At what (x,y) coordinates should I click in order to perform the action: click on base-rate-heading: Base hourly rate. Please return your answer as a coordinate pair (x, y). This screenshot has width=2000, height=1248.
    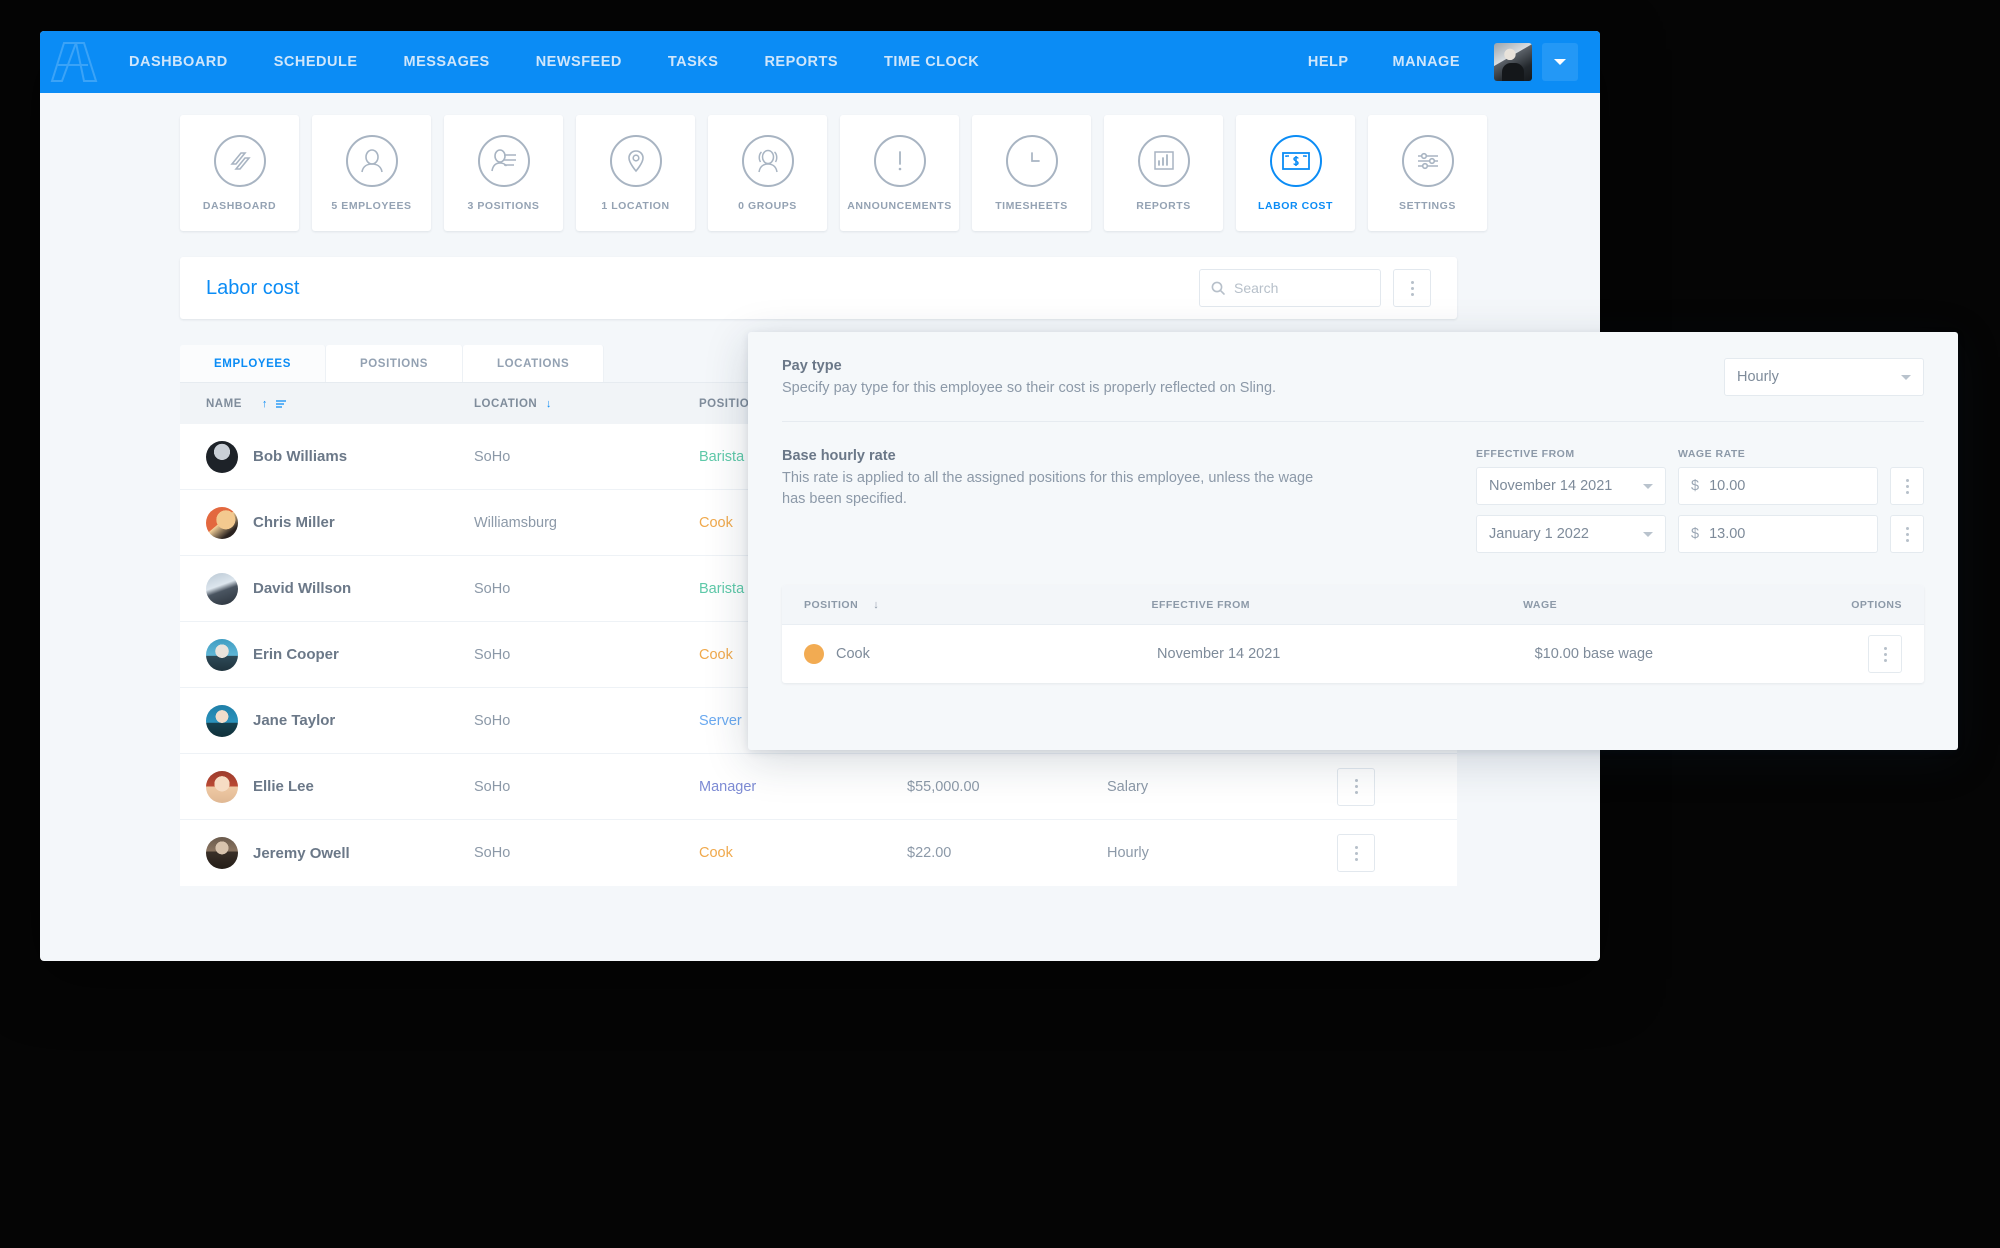
    Looking at the image, I should click on (839, 456).